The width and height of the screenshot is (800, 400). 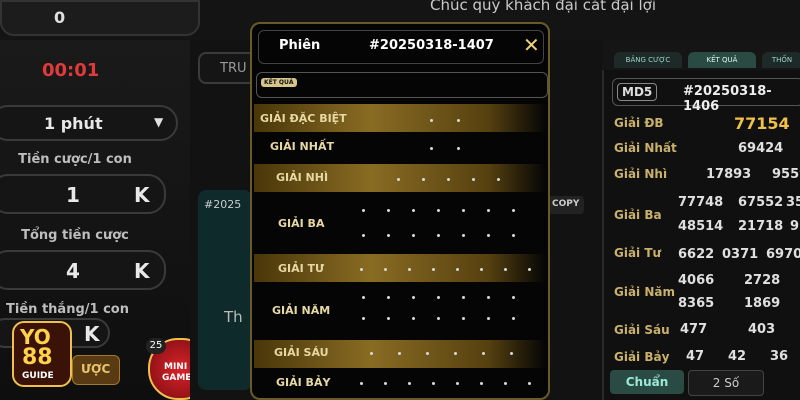 I want to click on bottom-tab-2so-label: 2 Số, so click(x=726, y=383).